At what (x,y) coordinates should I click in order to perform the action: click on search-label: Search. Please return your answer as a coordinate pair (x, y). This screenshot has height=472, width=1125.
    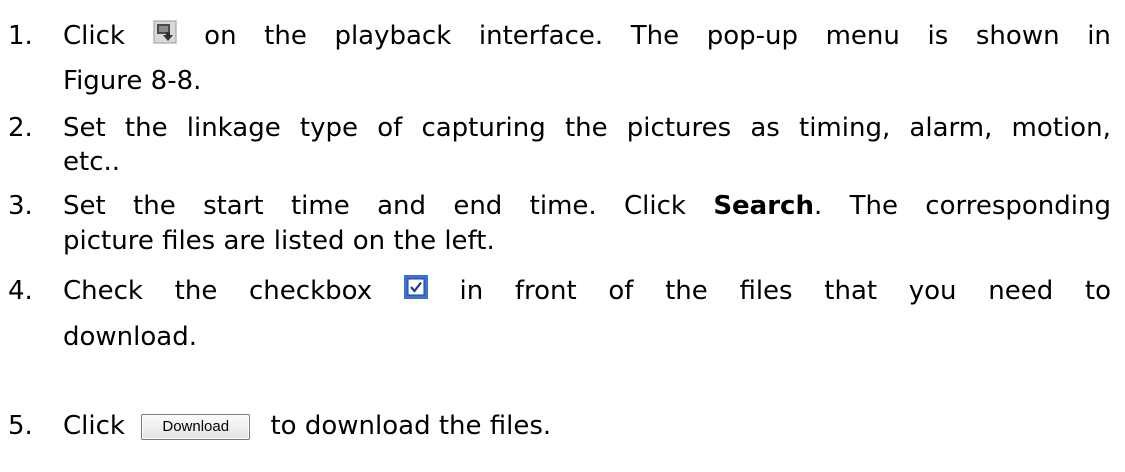
    Looking at the image, I should click on (763, 206).